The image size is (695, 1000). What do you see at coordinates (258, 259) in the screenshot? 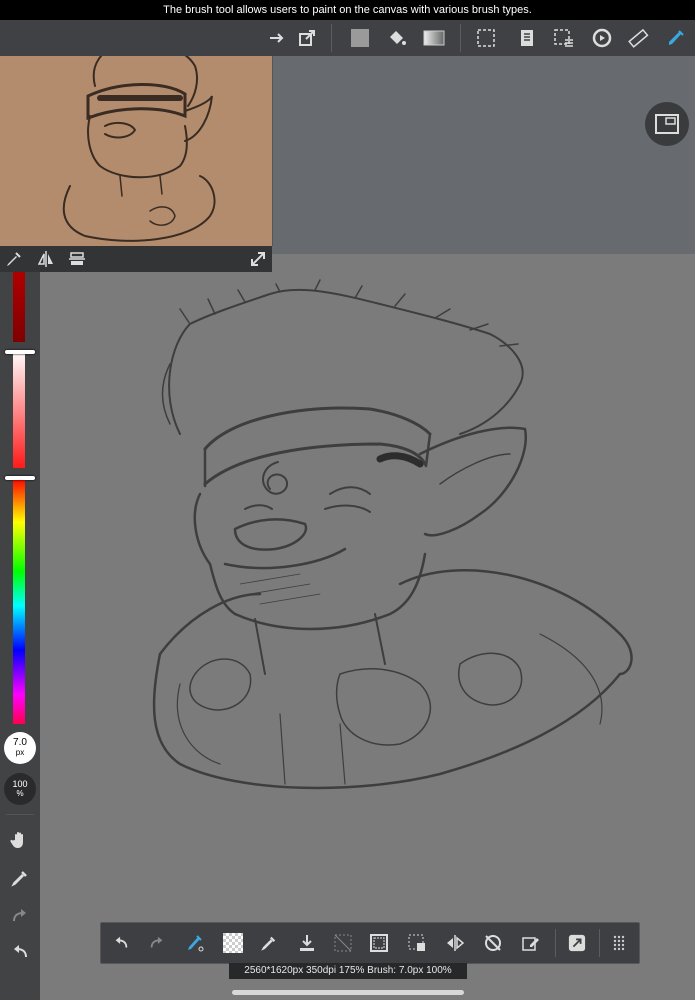
I see `resize-icon` at bounding box center [258, 259].